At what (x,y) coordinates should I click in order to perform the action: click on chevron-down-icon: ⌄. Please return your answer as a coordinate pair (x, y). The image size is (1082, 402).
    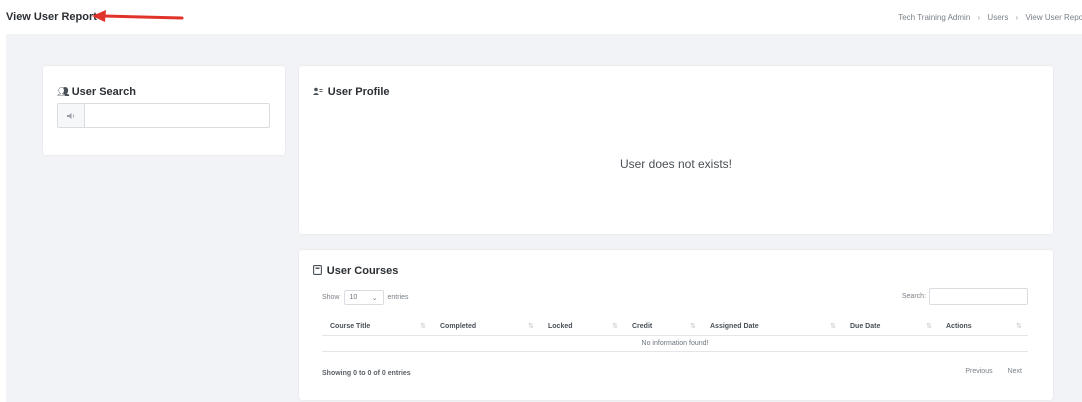
    Looking at the image, I should click on (374, 298).